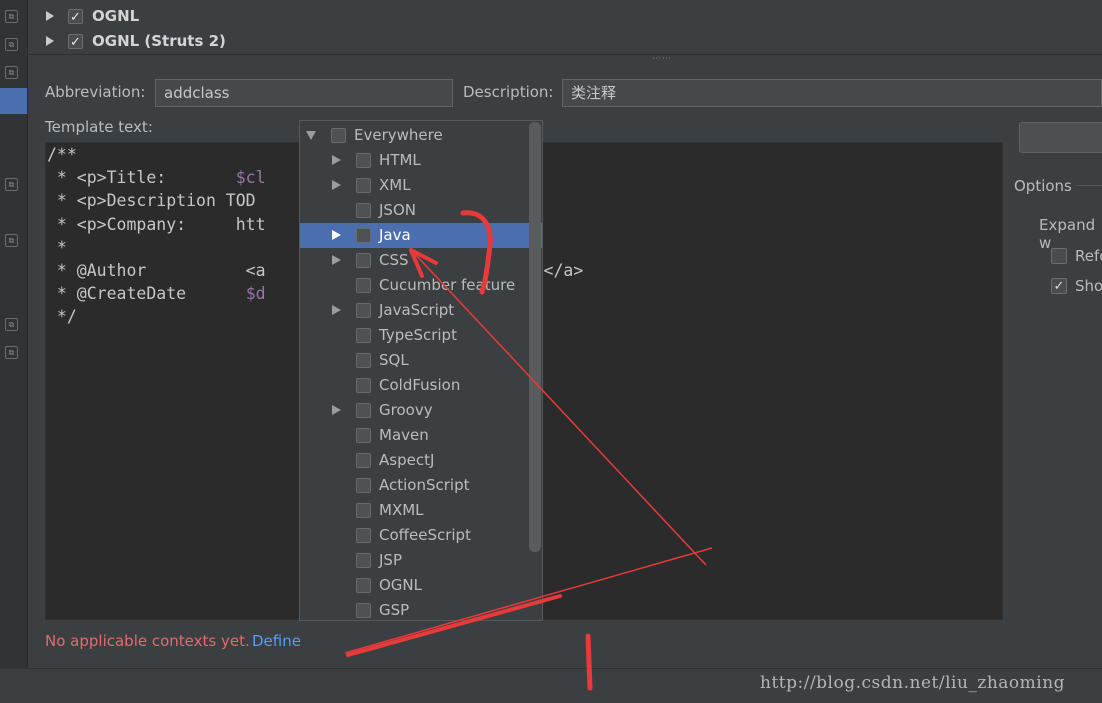  I want to click on context-item: HTML, so click(421, 160).